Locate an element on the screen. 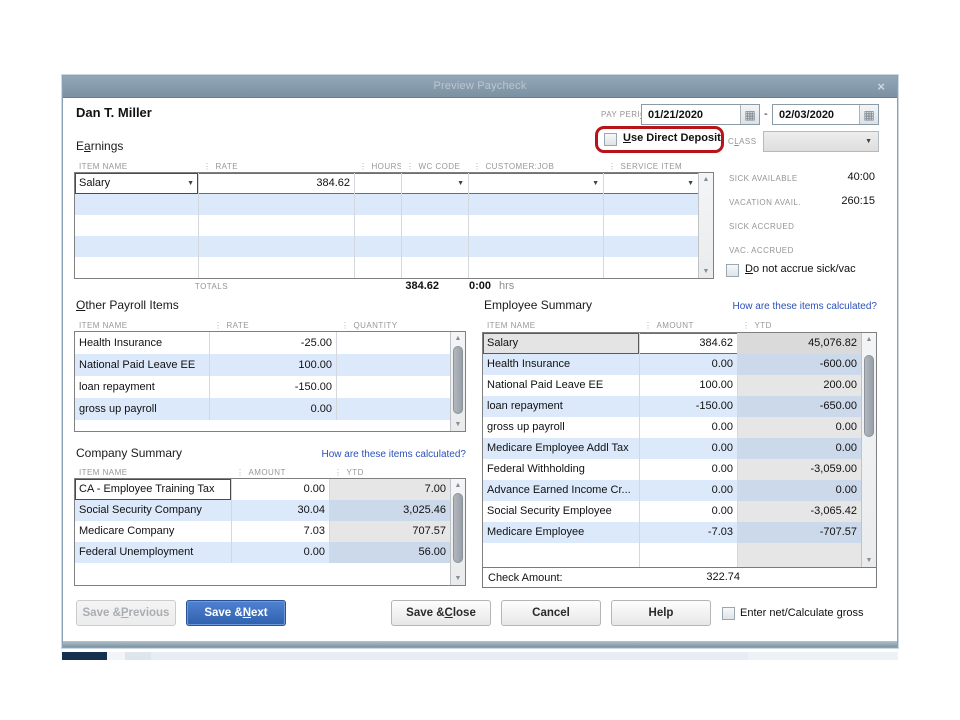 The image size is (960, 720). enter-net-checkbox is located at coordinates (728, 613).